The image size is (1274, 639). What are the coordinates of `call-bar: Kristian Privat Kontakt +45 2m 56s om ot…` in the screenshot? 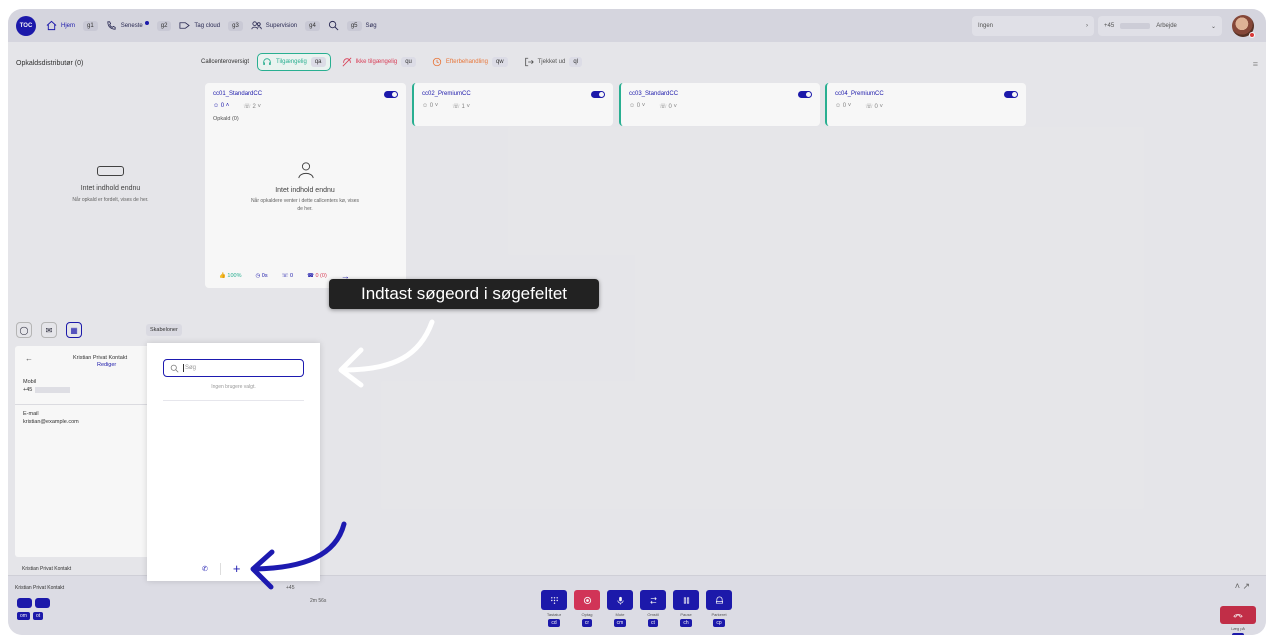 It's located at (637, 605).